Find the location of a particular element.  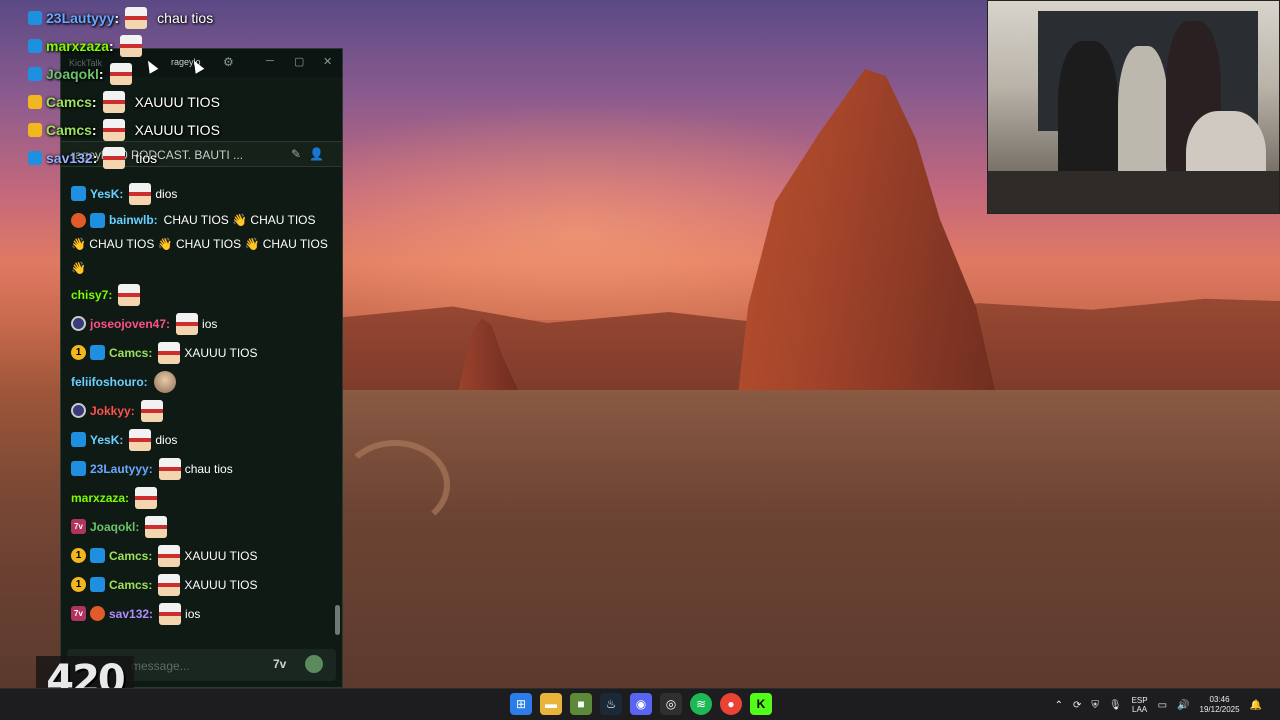

overlay-username: 23Lautyyy is located at coordinates (80, 18).